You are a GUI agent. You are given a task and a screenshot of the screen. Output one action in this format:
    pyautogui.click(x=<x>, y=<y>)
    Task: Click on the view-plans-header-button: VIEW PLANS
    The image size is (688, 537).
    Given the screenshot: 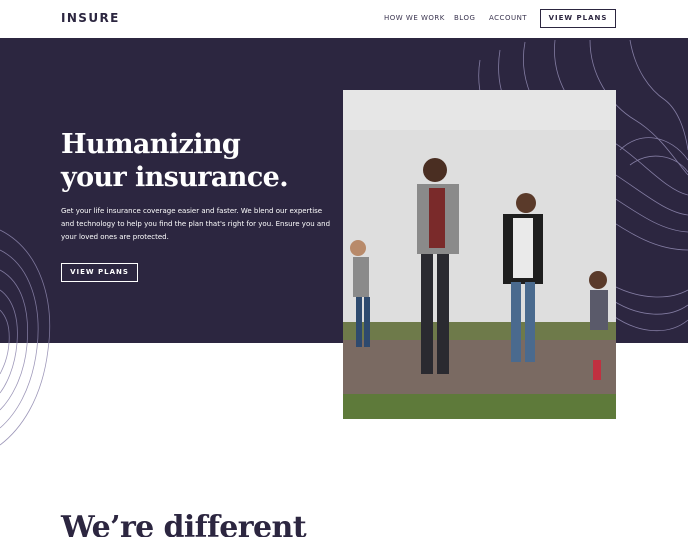 What is the action you would take?
    pyautogui.click(x=578, y=18)
    